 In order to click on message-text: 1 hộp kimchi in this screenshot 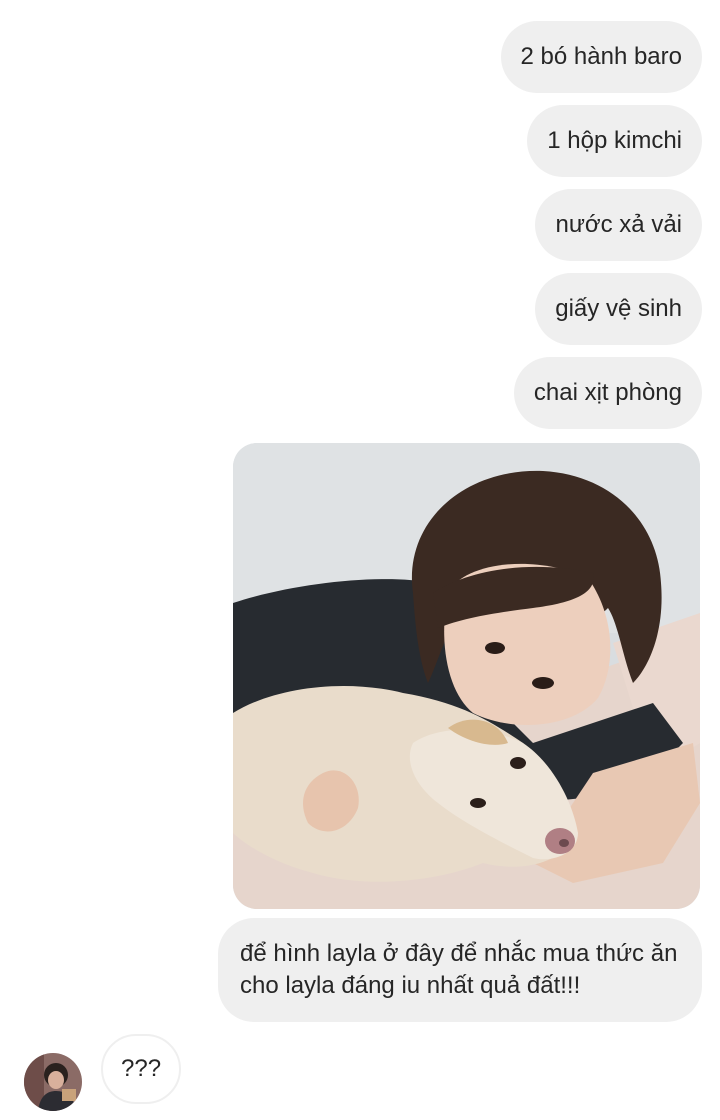, I will do `click(614, 140)`.